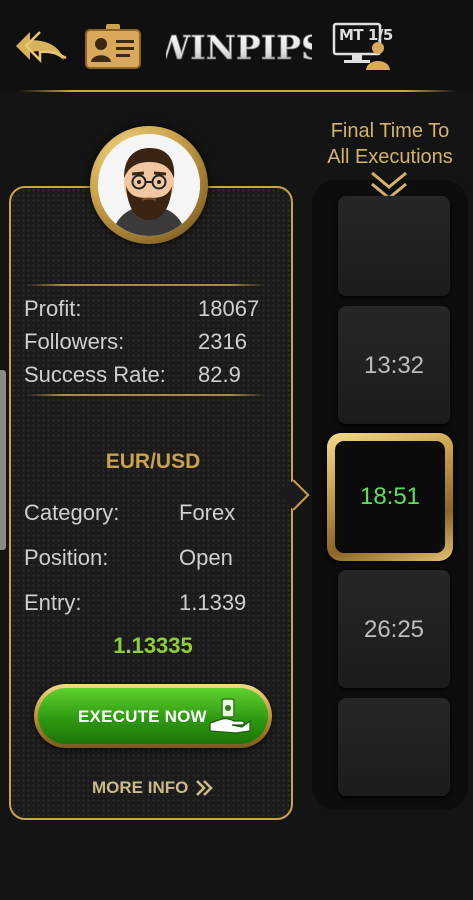  I want to click on position-value: Open, so click(206, 557).